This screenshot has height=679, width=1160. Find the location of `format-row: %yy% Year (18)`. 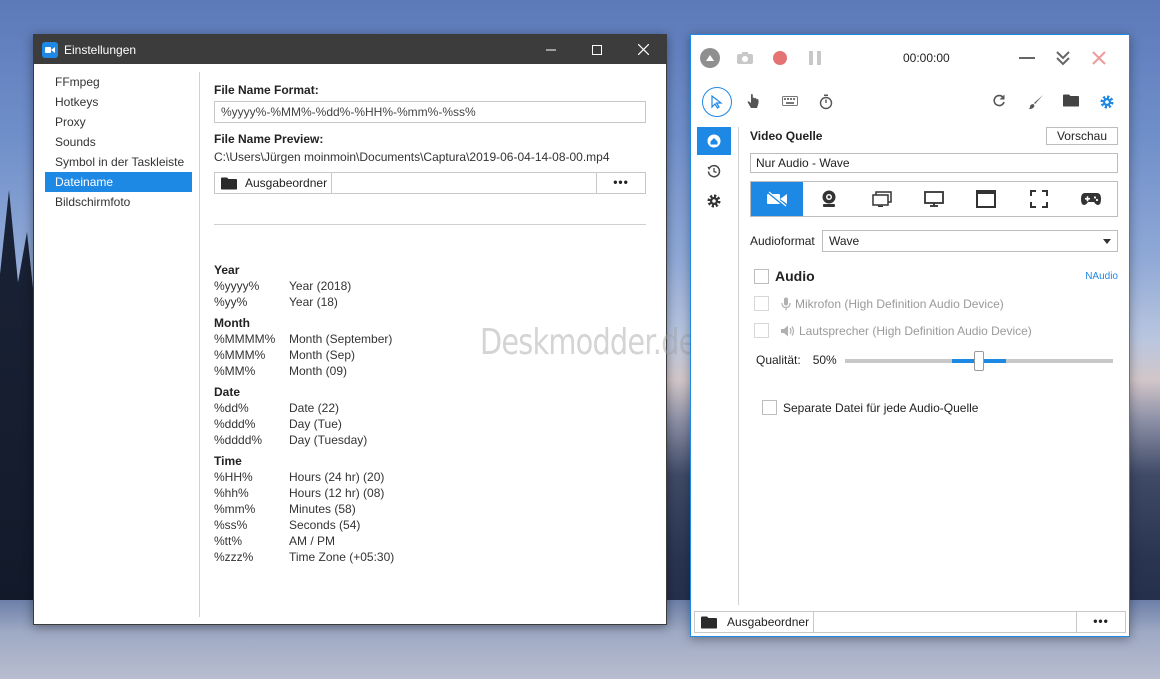

format-row: %yy% Year (18) is located at coordinates (430, 302).